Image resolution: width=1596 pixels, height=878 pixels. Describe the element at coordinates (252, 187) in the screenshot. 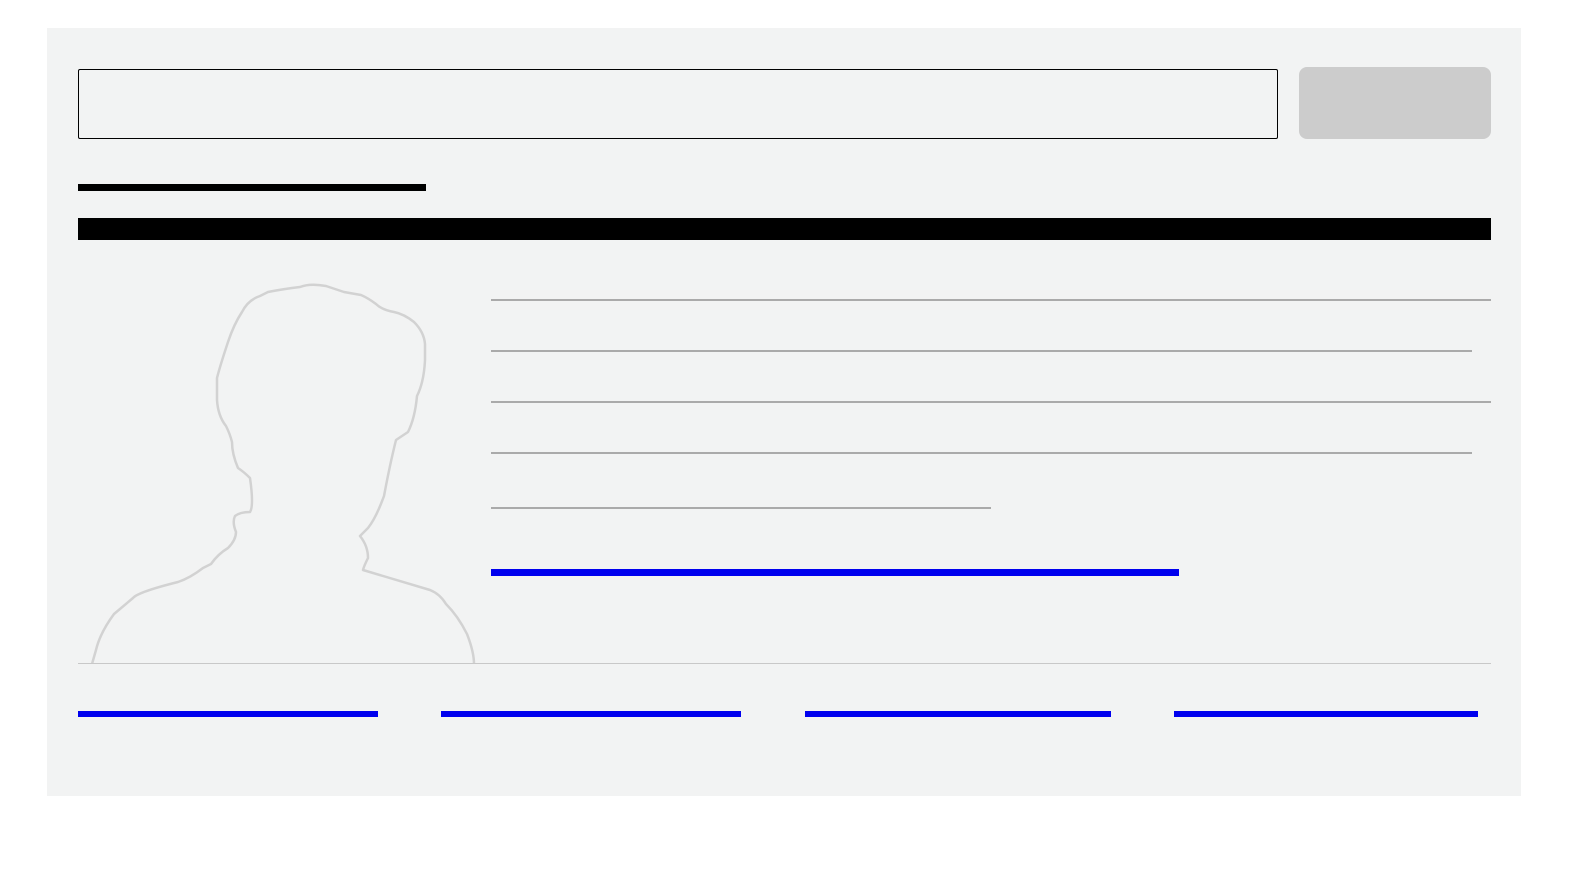

I see `page-title-placeholder` at that location.